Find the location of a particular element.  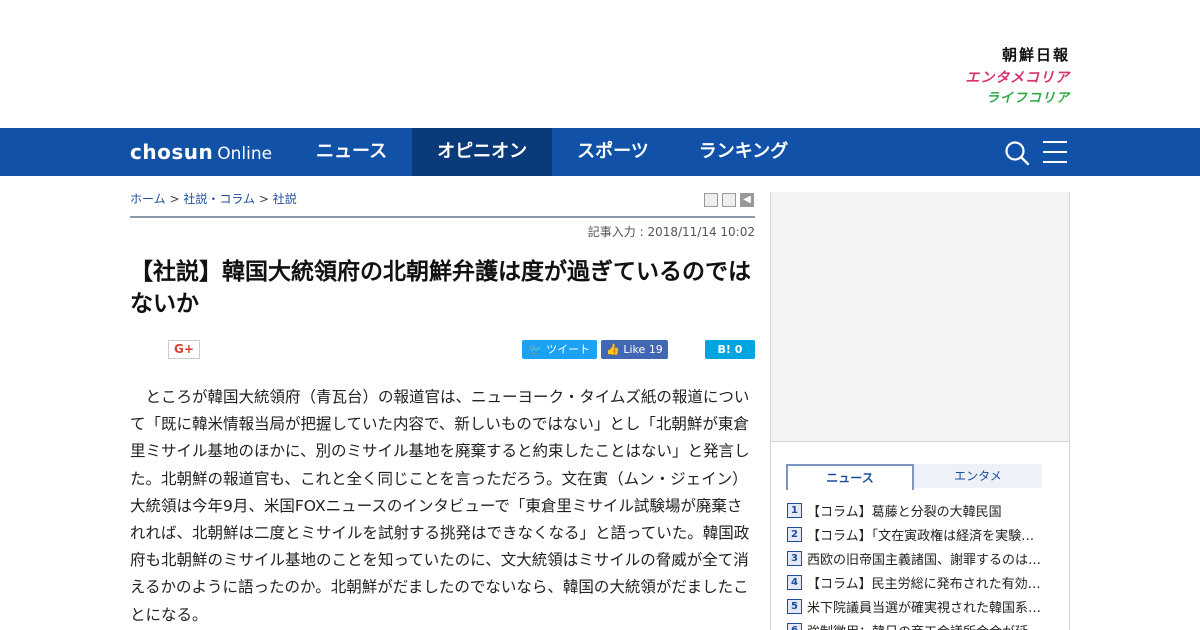

twitter-share-button: 🐦 ツイート is located at coordinates (559, 349).